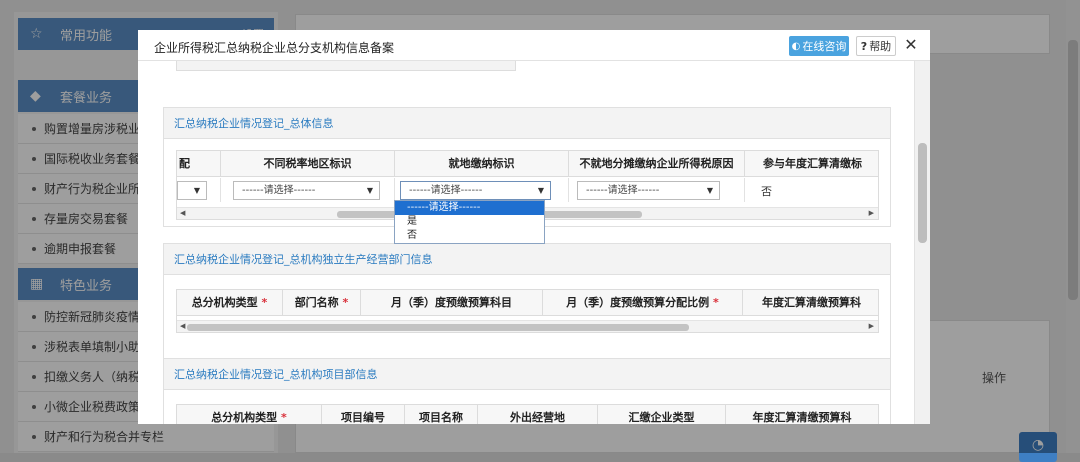 The width and height of the screenshot is (1080, 462). I want to click on close-icon: ✕, so click(911, 45).